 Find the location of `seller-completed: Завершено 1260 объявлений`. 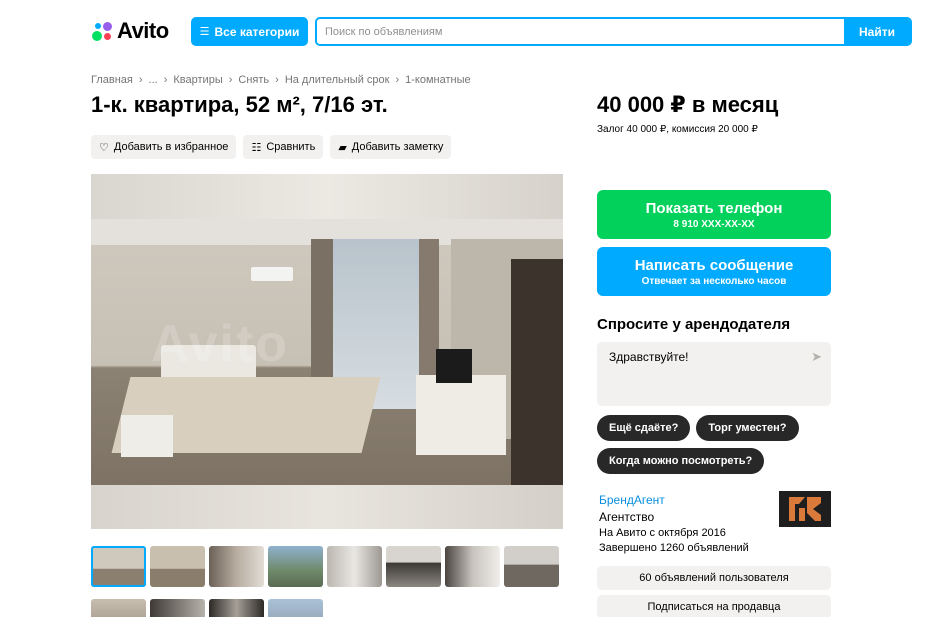

seller-completed: Завершено 1260 объявлений is located at coordinates (674, 548).